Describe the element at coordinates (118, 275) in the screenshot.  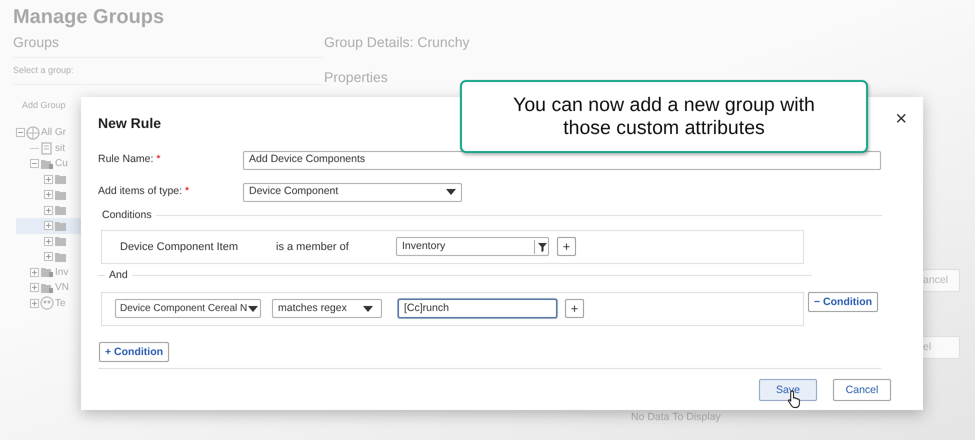
I see `join-label: And` at that location.